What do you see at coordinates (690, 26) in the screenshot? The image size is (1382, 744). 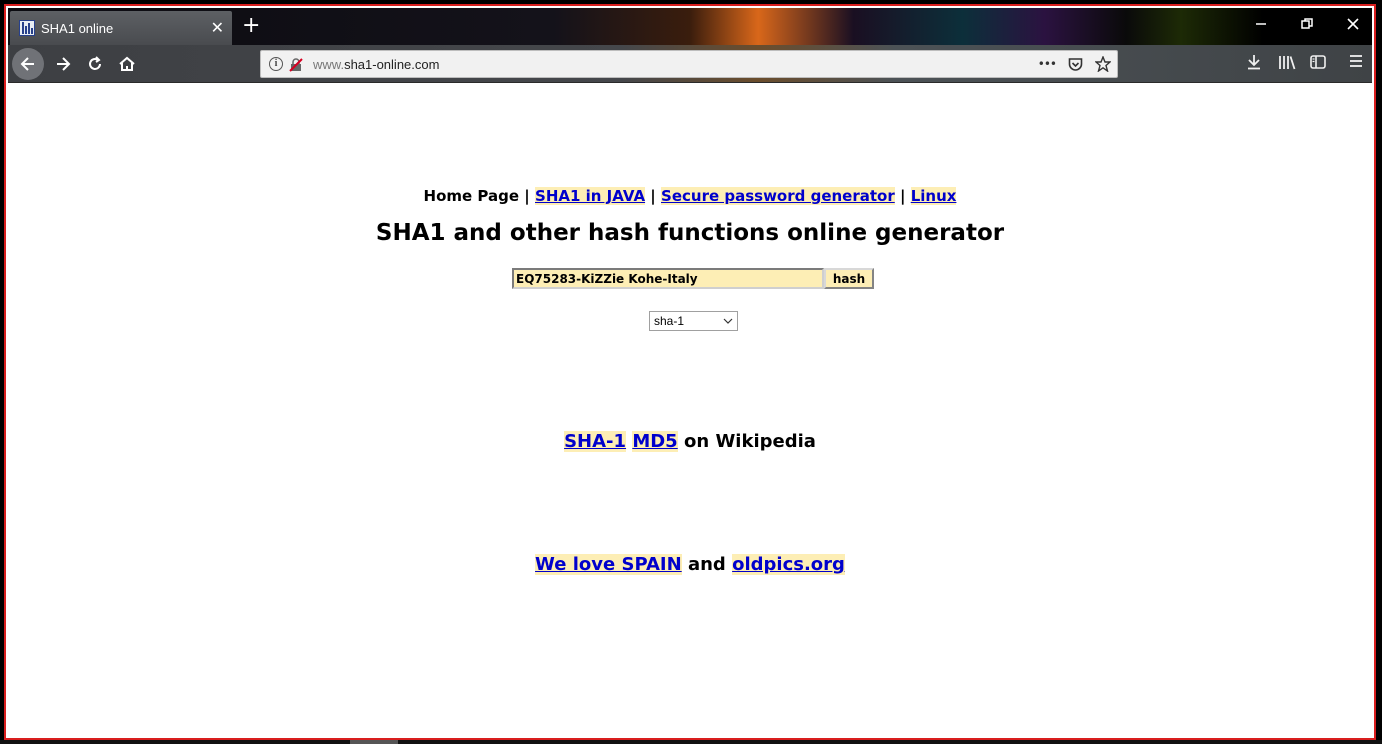 I see `tab-bar: SHA1 online ✕ +` at bounding box center [690, 26].